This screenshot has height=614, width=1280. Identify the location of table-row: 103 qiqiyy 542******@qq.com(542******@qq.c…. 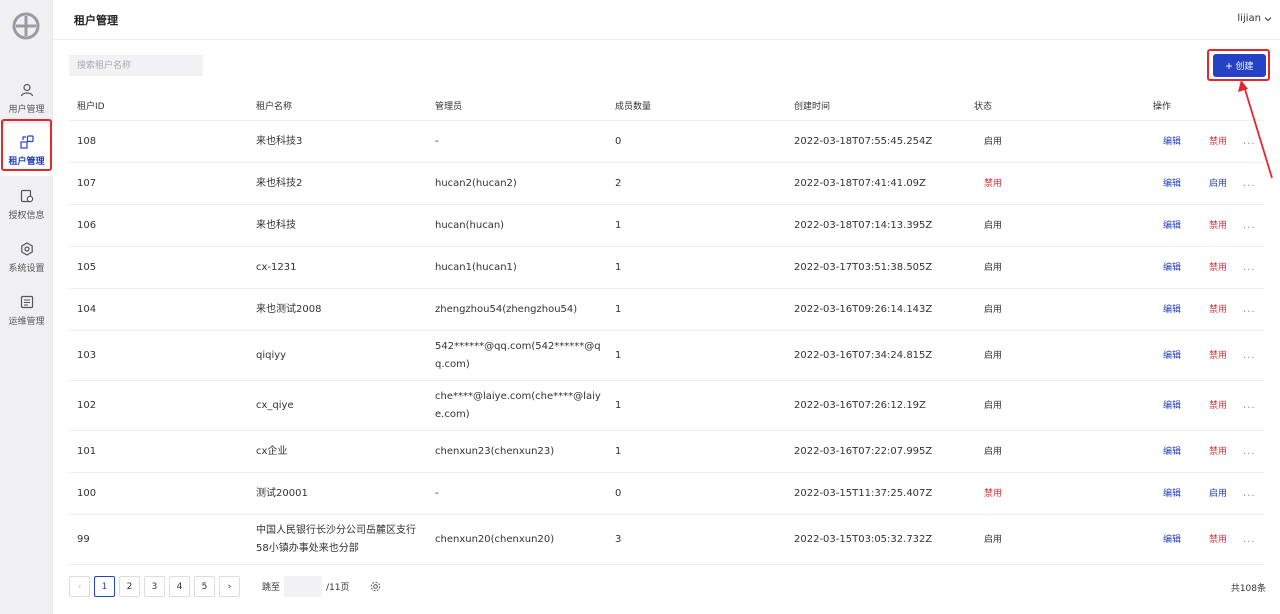
(667, 356).